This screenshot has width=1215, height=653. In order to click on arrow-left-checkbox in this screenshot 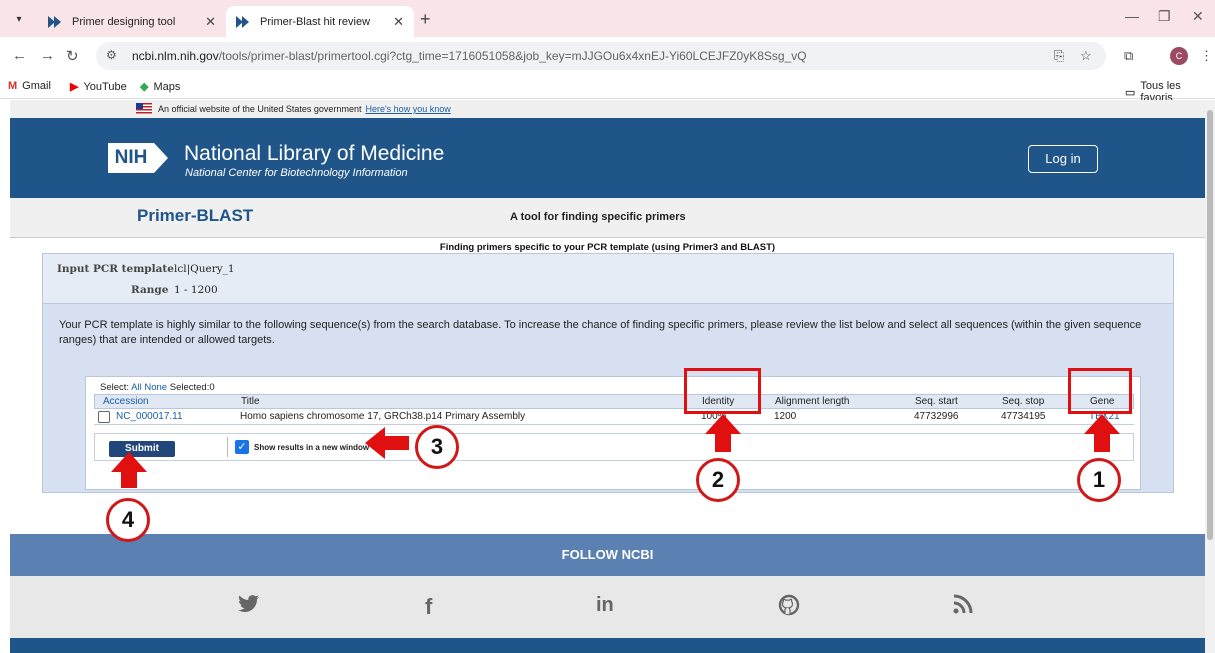, I will do `click(387, 443)`.